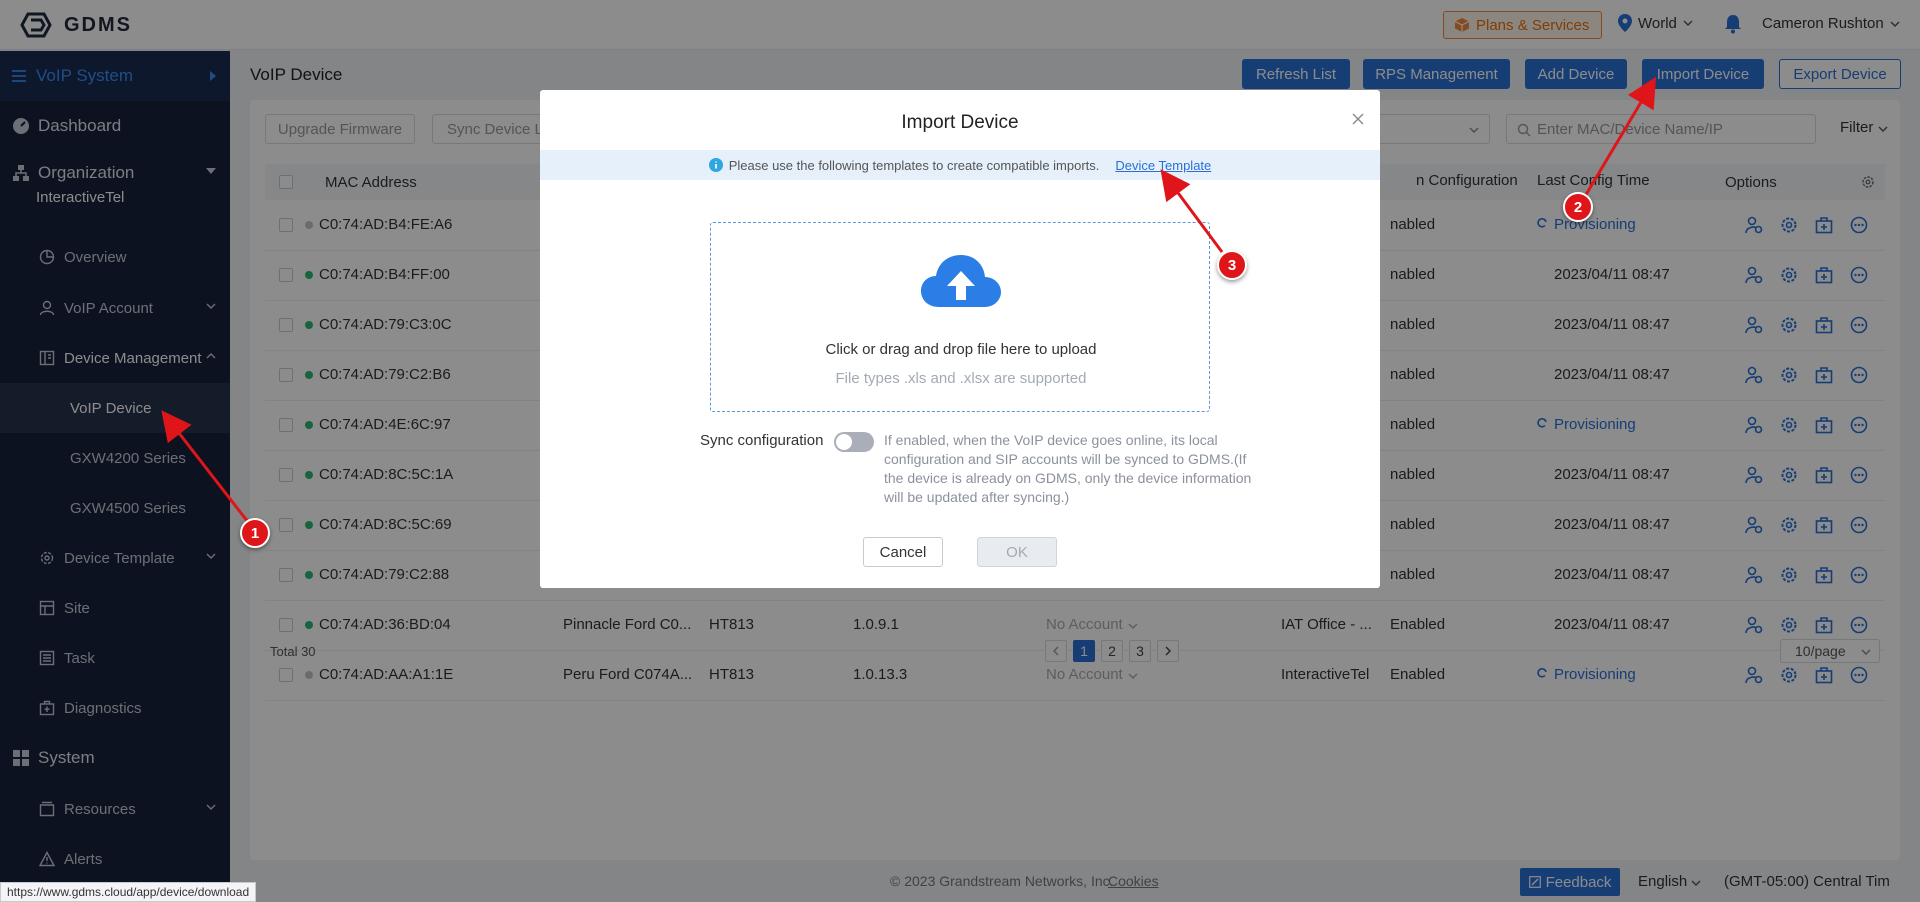 This screenshot has width=1920, height=902. Describe the element at coordinates (1578, 207) in the screenshot. I see `annotation-badge-2: 2` at that location.